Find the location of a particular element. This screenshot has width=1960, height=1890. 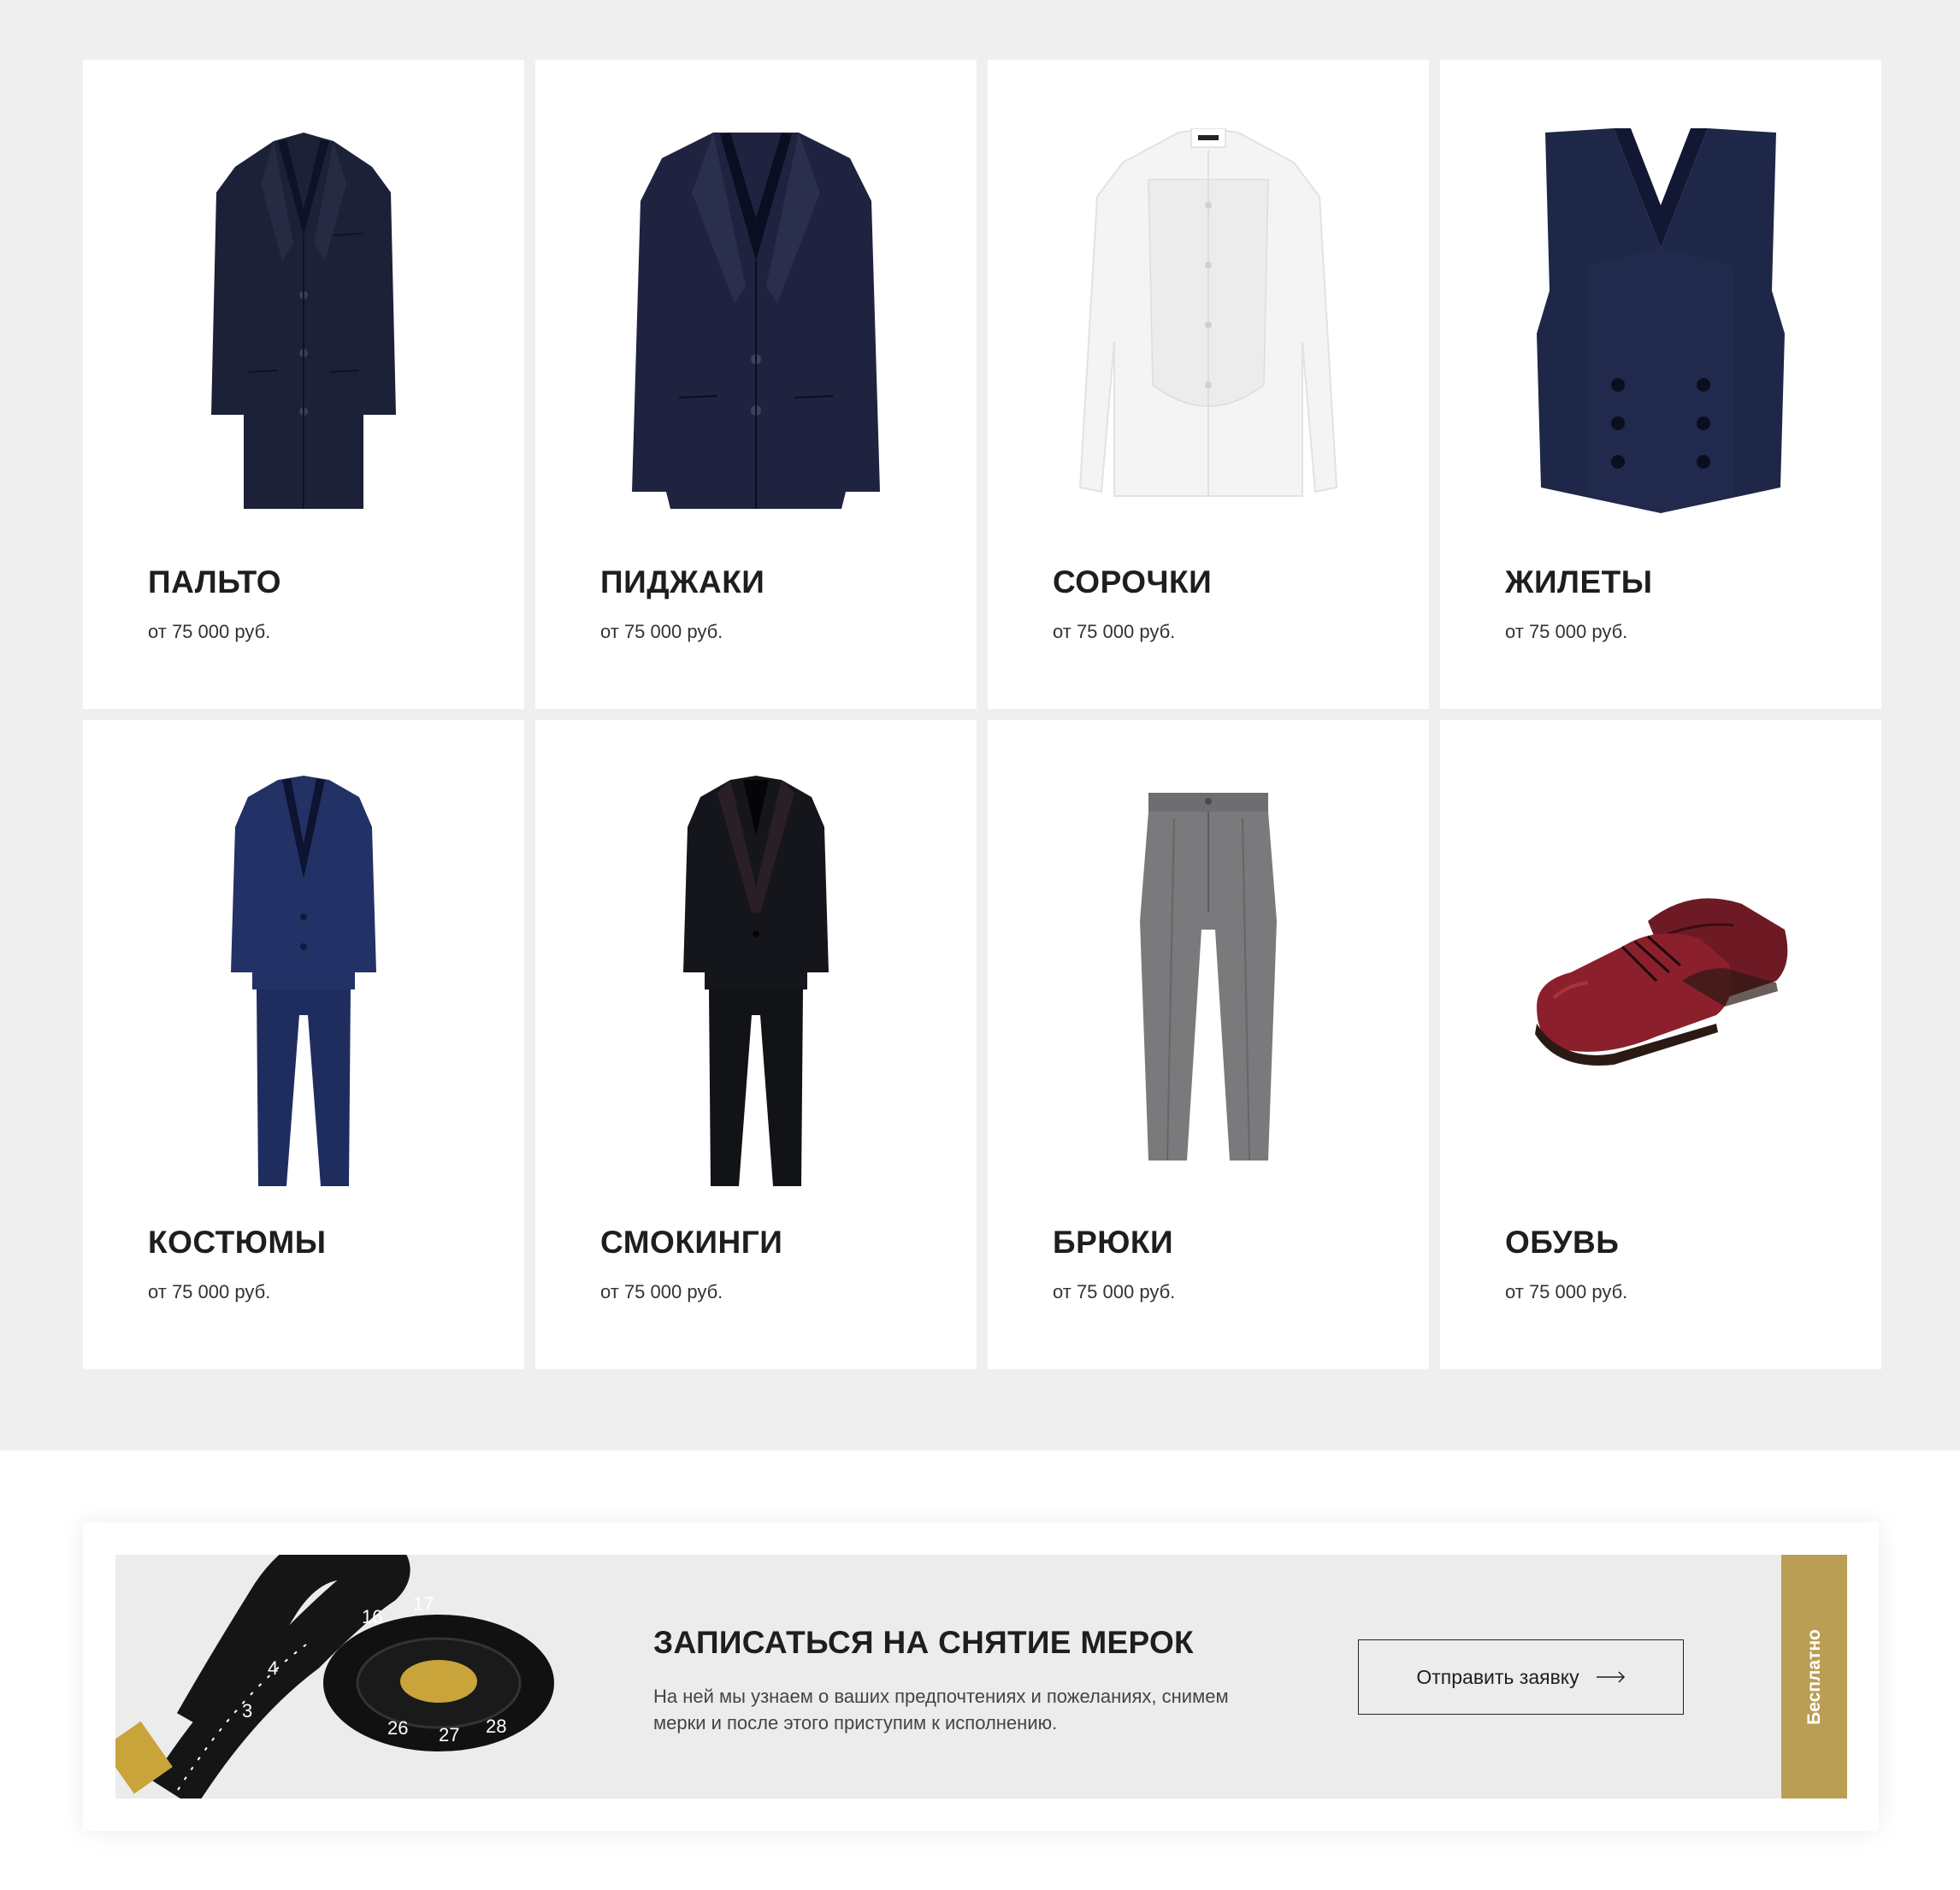

catalog-card-coat: ПАЛЬТО от 75 000 руб. is located at coordinates (303, 384).